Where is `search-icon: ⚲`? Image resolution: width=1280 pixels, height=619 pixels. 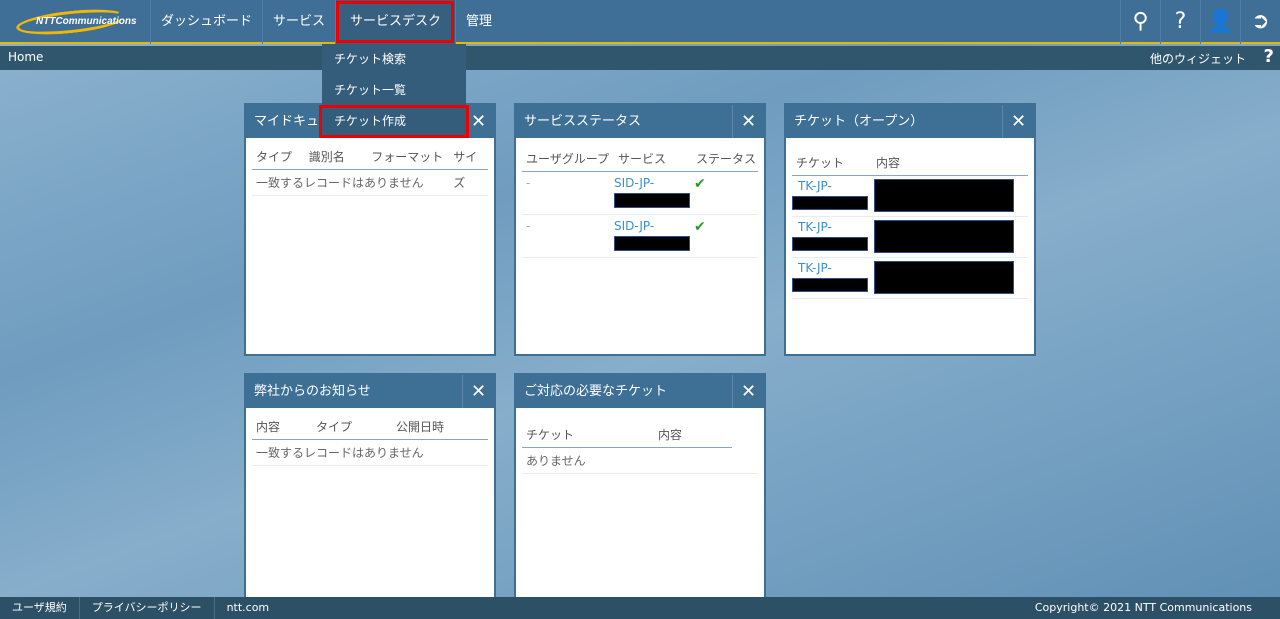 search-icon: ⚲ is located at coordinates (1140, 22).